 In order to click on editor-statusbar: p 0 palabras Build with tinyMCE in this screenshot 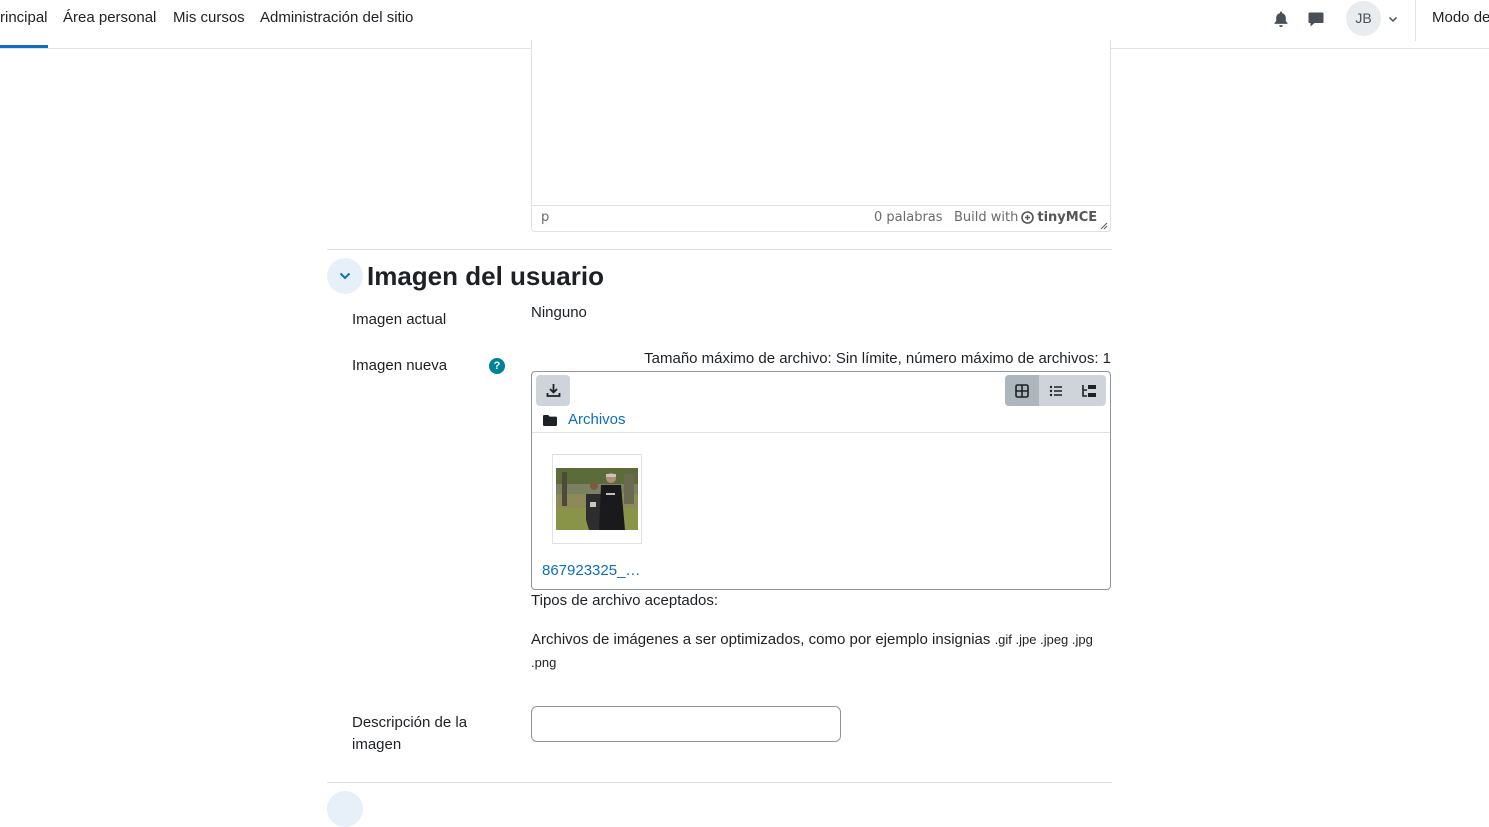, I will do `click(821, 218)`.